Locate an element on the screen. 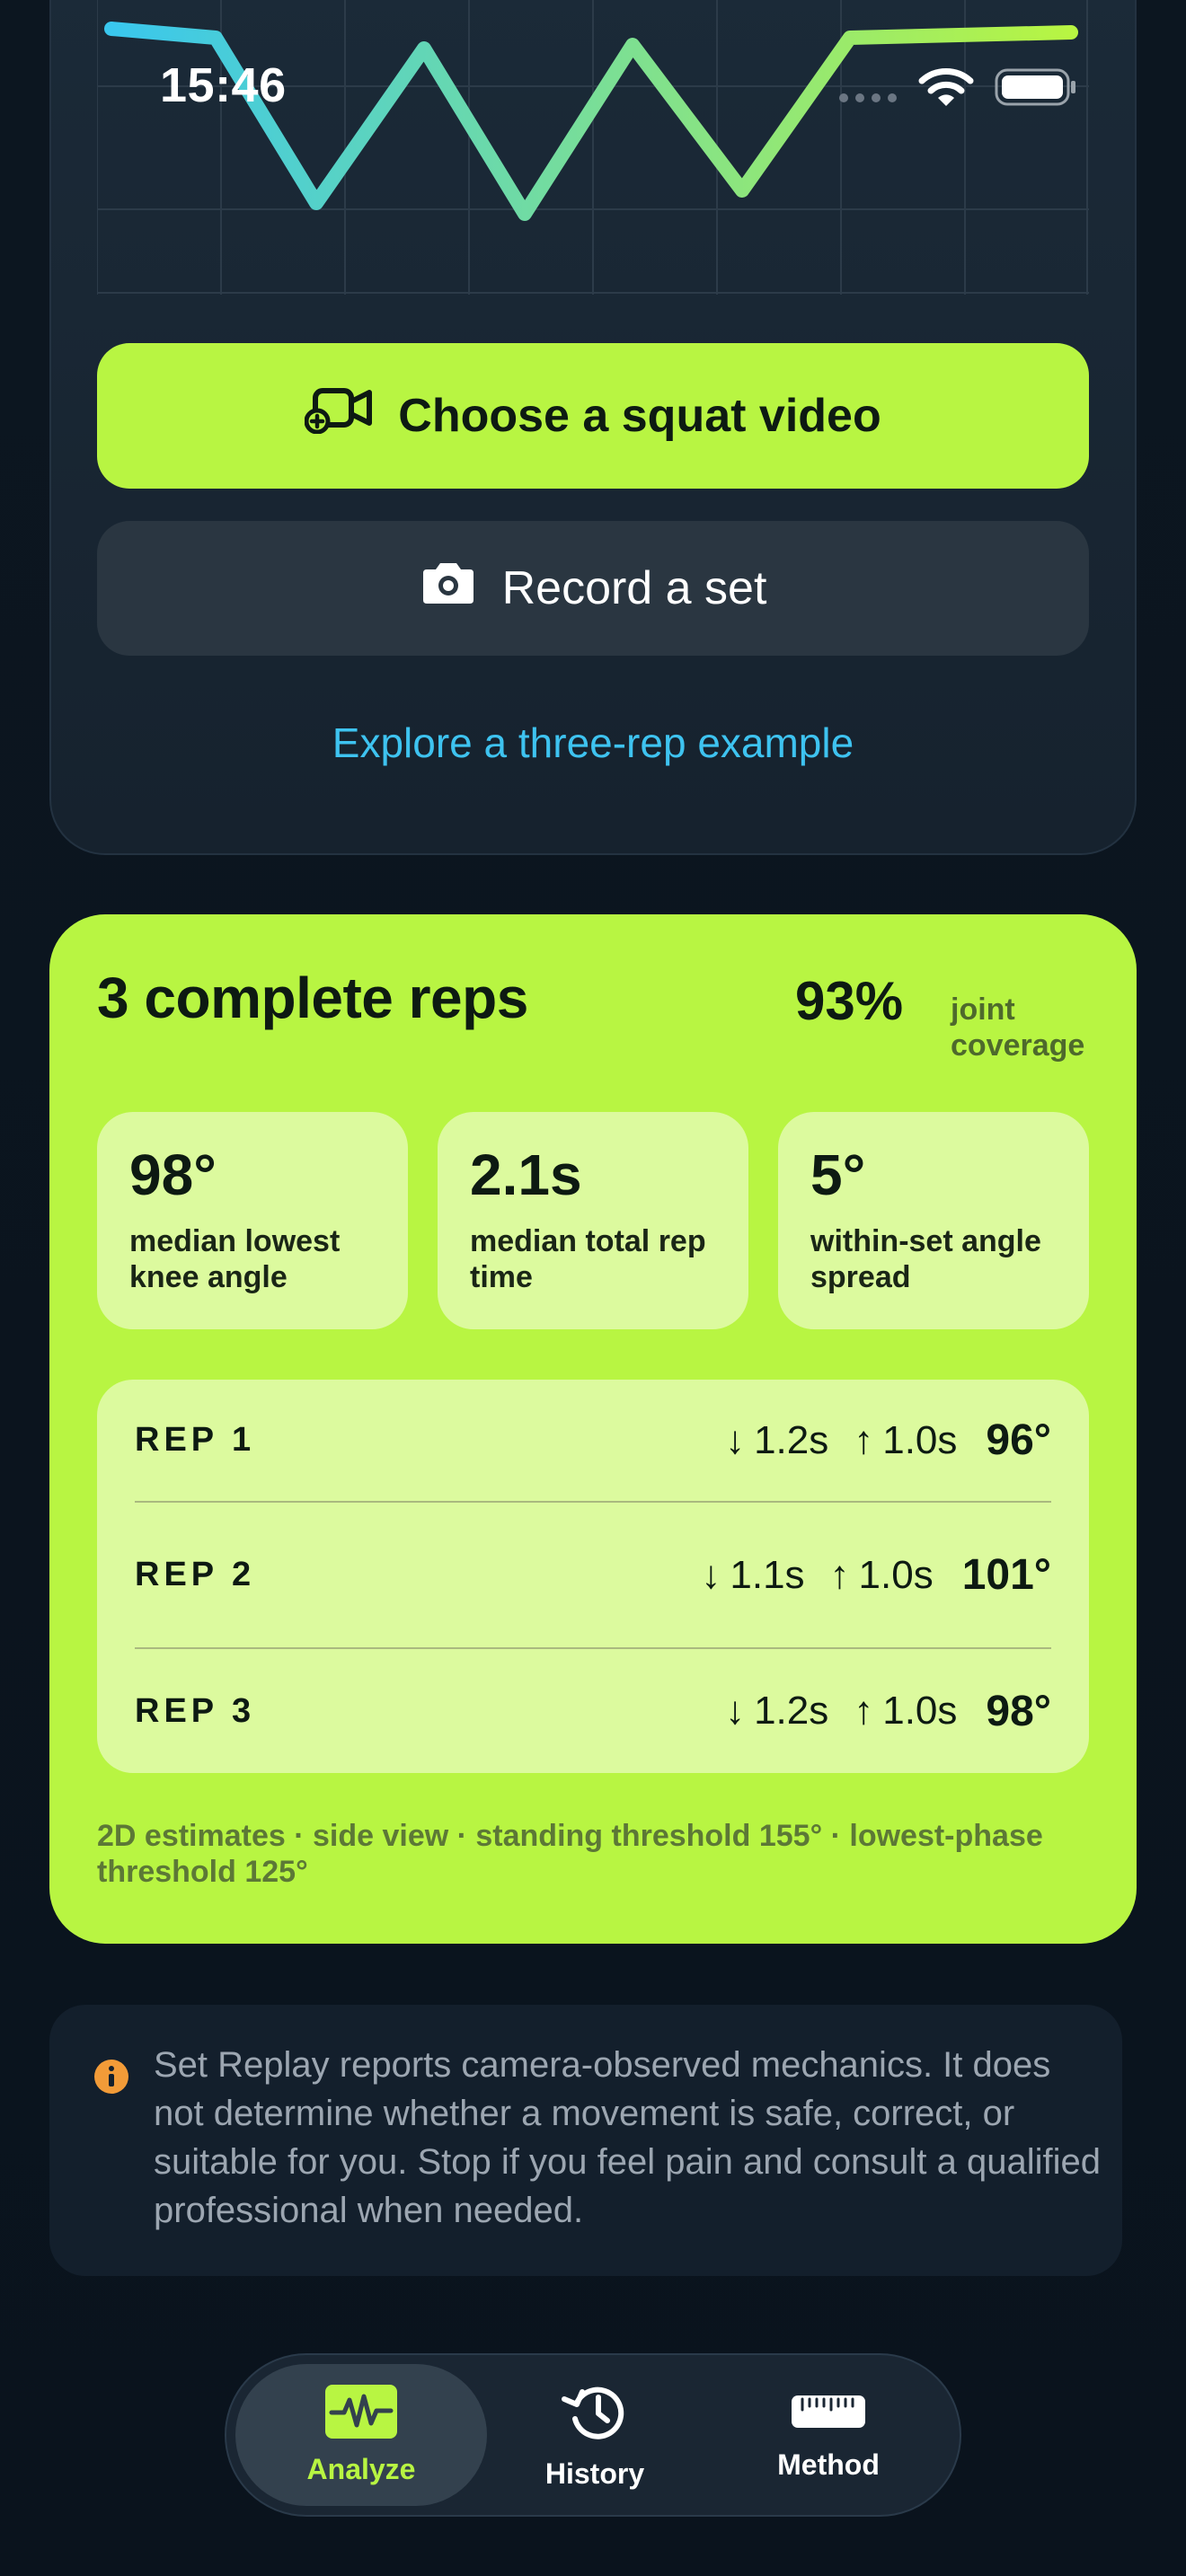 This screenshot has width=1186, height=2576. tab-label: History is located at coordinates (594, 2473).